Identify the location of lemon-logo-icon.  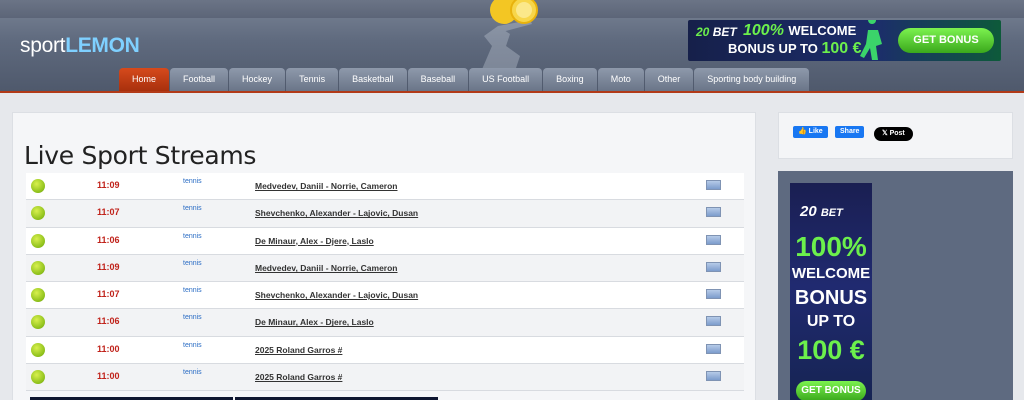
(514, 12).